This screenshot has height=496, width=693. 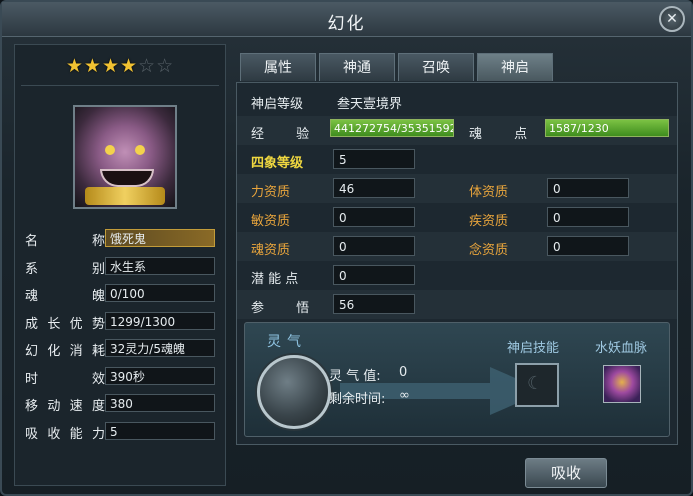 I want to click on portrait-mouth, so click(x=127, y=178).